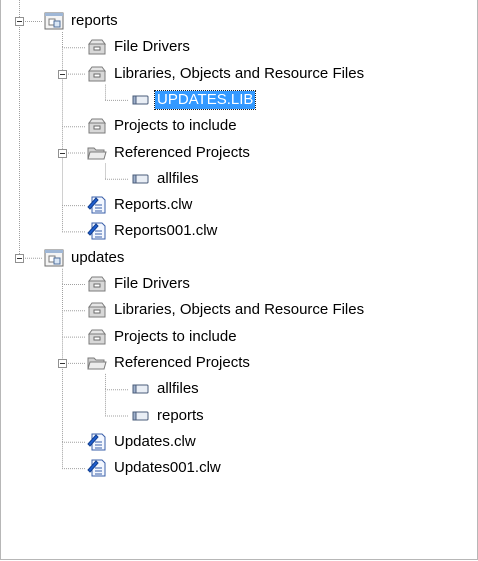 This screenshot has width=478, height=561. I want to click on tree-node-updates001-clw: Updates001.clw, so click(155, 468).